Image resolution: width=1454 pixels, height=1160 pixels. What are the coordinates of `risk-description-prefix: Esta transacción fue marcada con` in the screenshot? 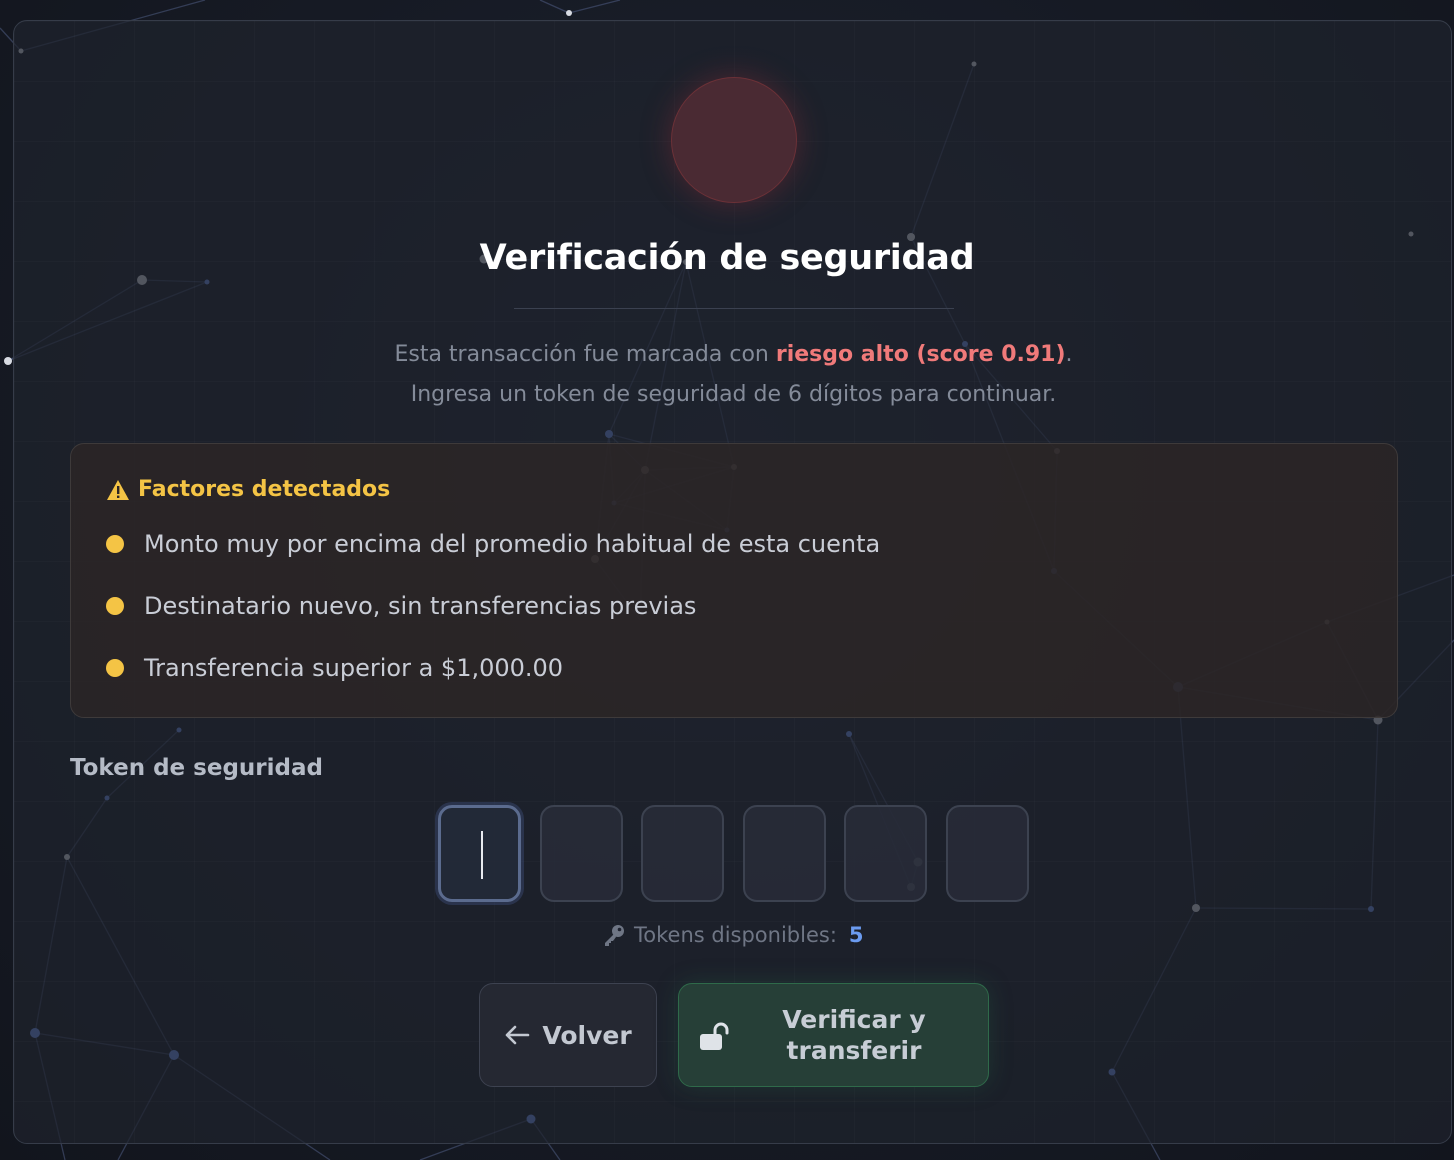 It's located at (585, 354).